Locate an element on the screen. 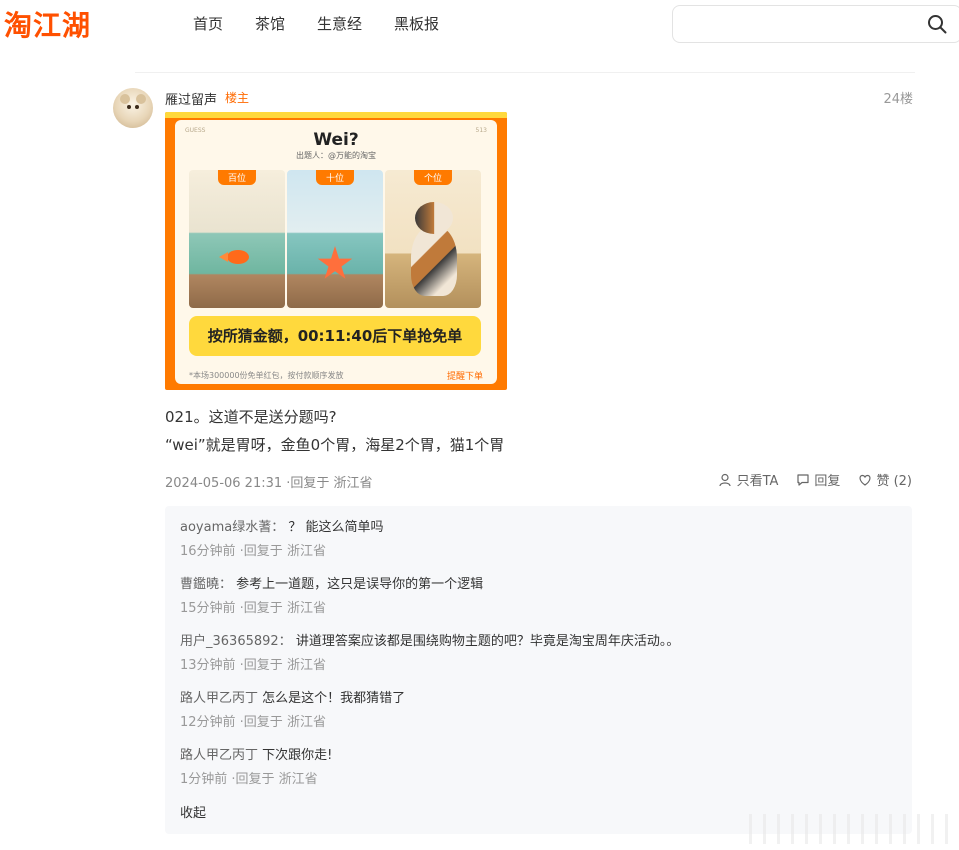 The width and height of the screenshot is (959, 850). cat-body-icon is located at coordinates (434, 261).